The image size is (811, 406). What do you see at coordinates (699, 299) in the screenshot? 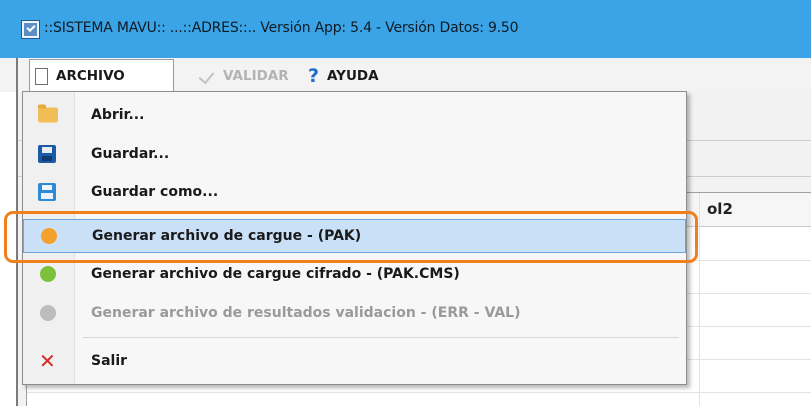
I see `grid-column-line` at bounding box center [699, 299].